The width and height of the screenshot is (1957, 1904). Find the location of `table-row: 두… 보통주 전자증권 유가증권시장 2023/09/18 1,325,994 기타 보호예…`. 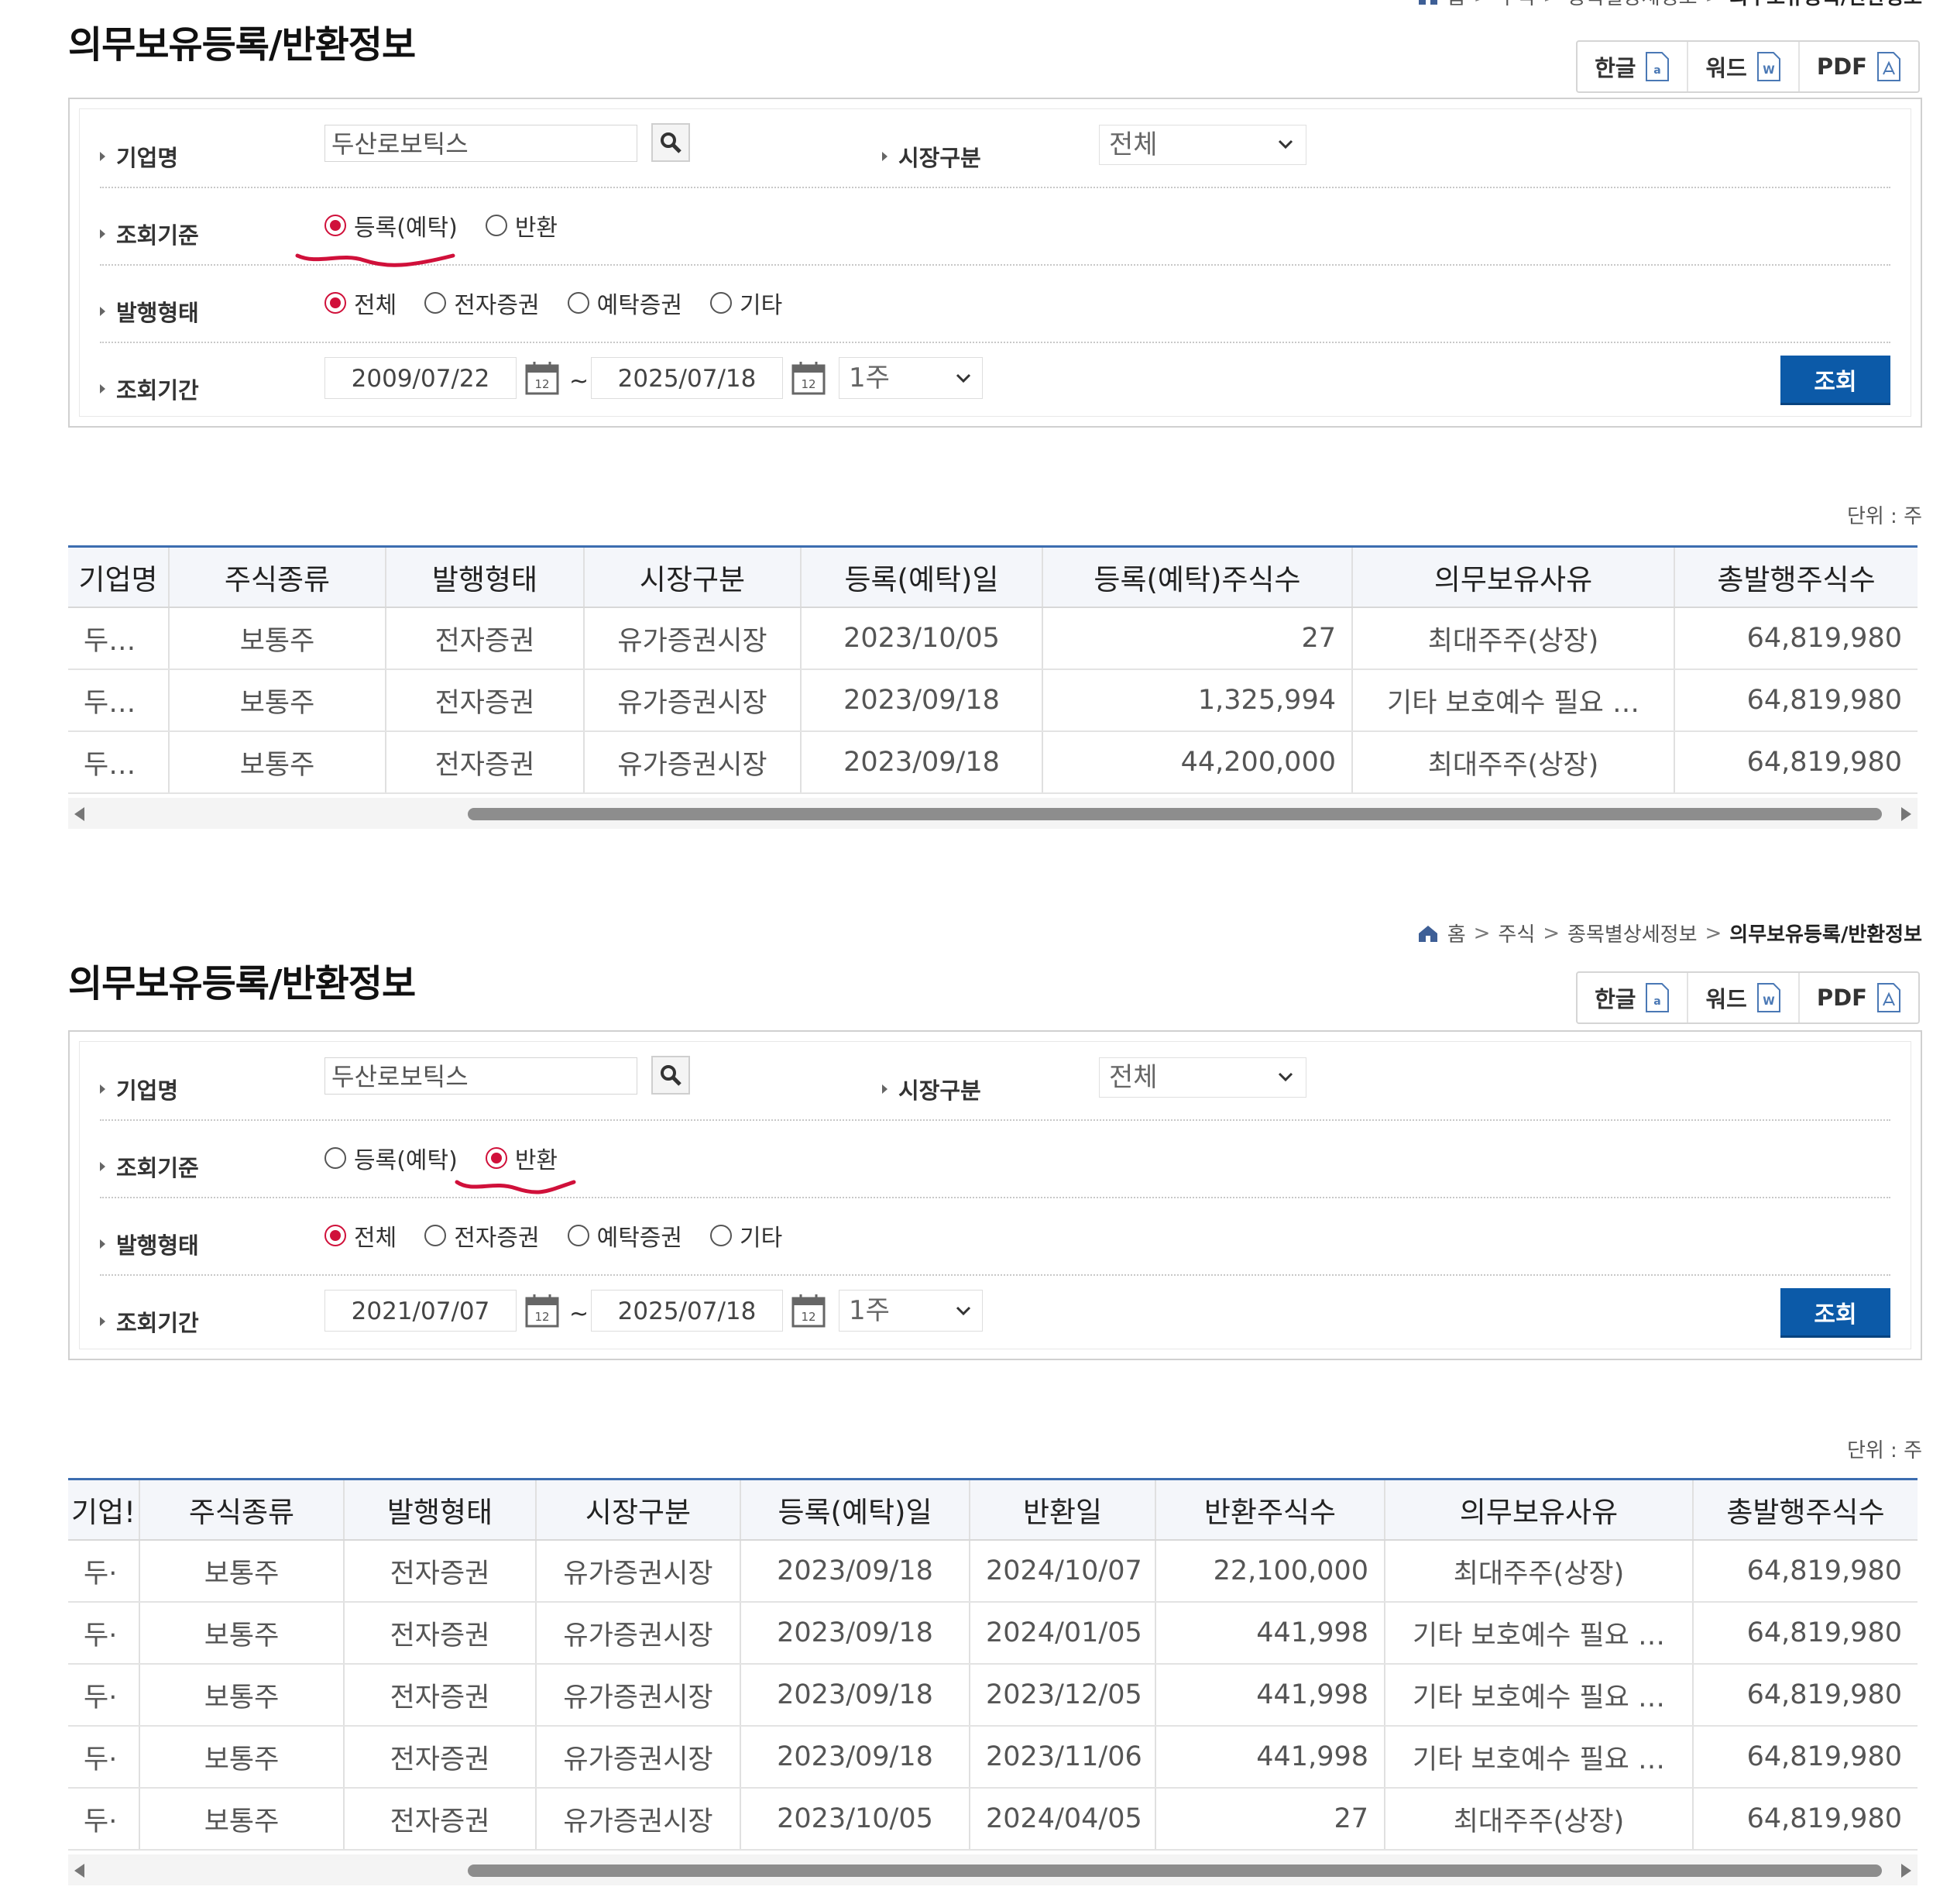

table-row: 두… 보통주 전자증권 유가증권시장 2023/09/18 1,325,994 기타 보호예… is located at coordinates (993, 700).